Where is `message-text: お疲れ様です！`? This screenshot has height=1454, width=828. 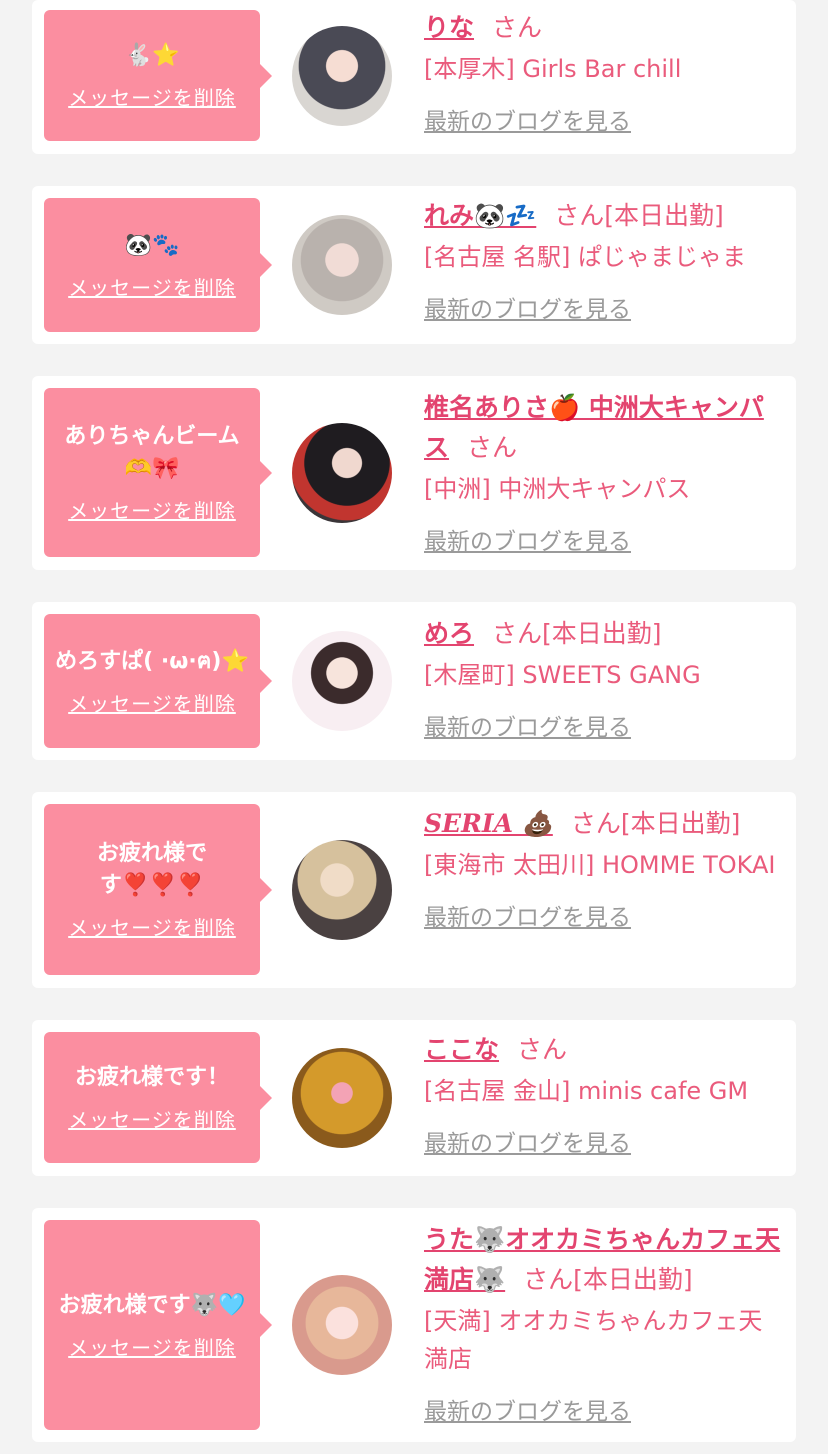 message-text: お疲れ様です！ is located at coordinates (151, 1077).